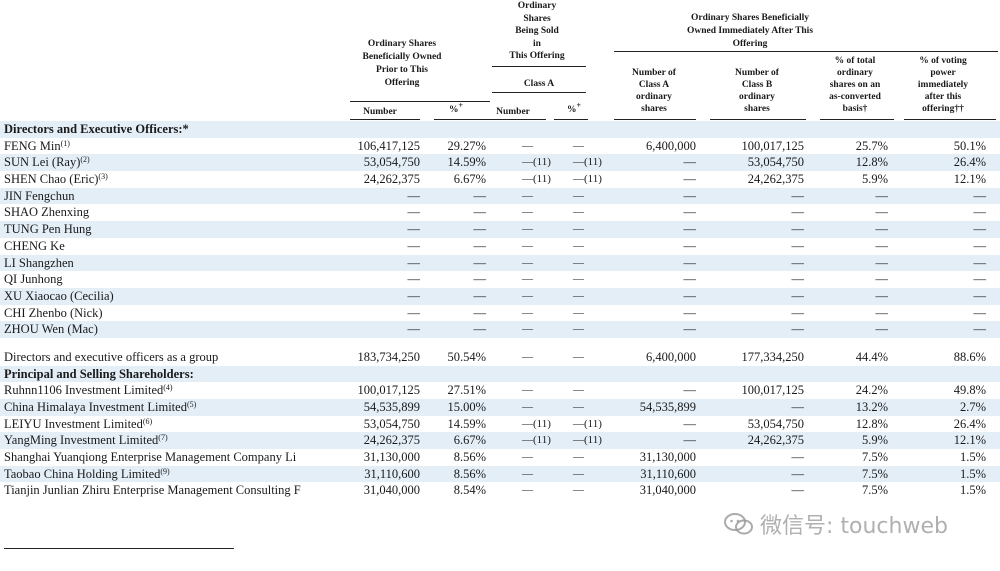  What do you see at coordinates (871, 407) in the screenshot?
I see `cell-pct-total: 13.2%` at bounding box center [871, 407].